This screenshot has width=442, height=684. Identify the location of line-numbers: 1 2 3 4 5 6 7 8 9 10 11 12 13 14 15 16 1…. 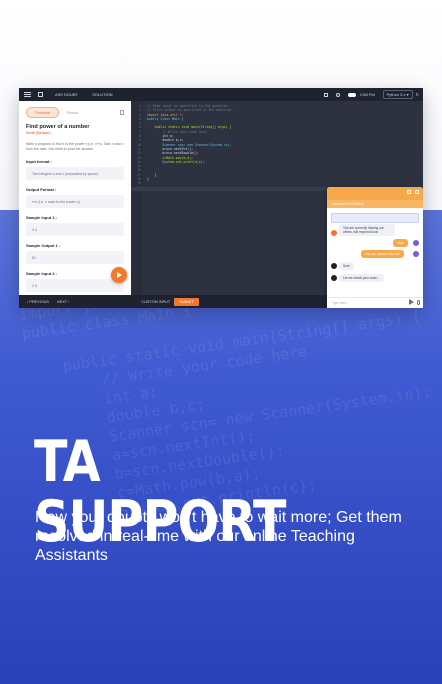
(137, 198).